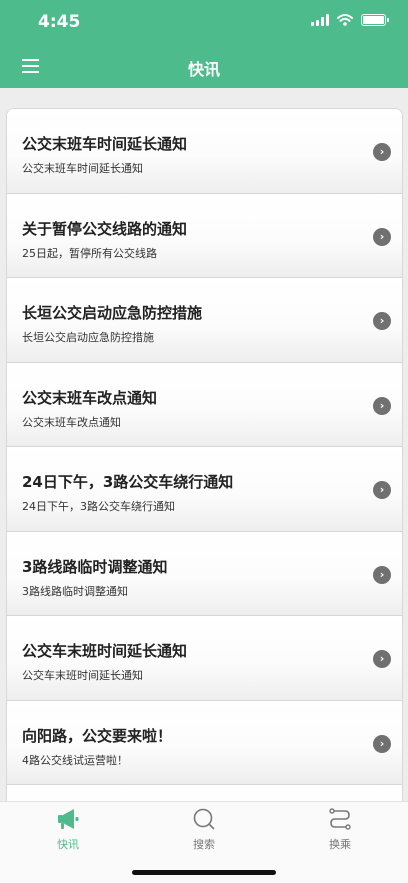  What do you see at coordinates (320, 20) in the screenshot?
I see `cellular-signal-icon` at bounding box center [320, 20].